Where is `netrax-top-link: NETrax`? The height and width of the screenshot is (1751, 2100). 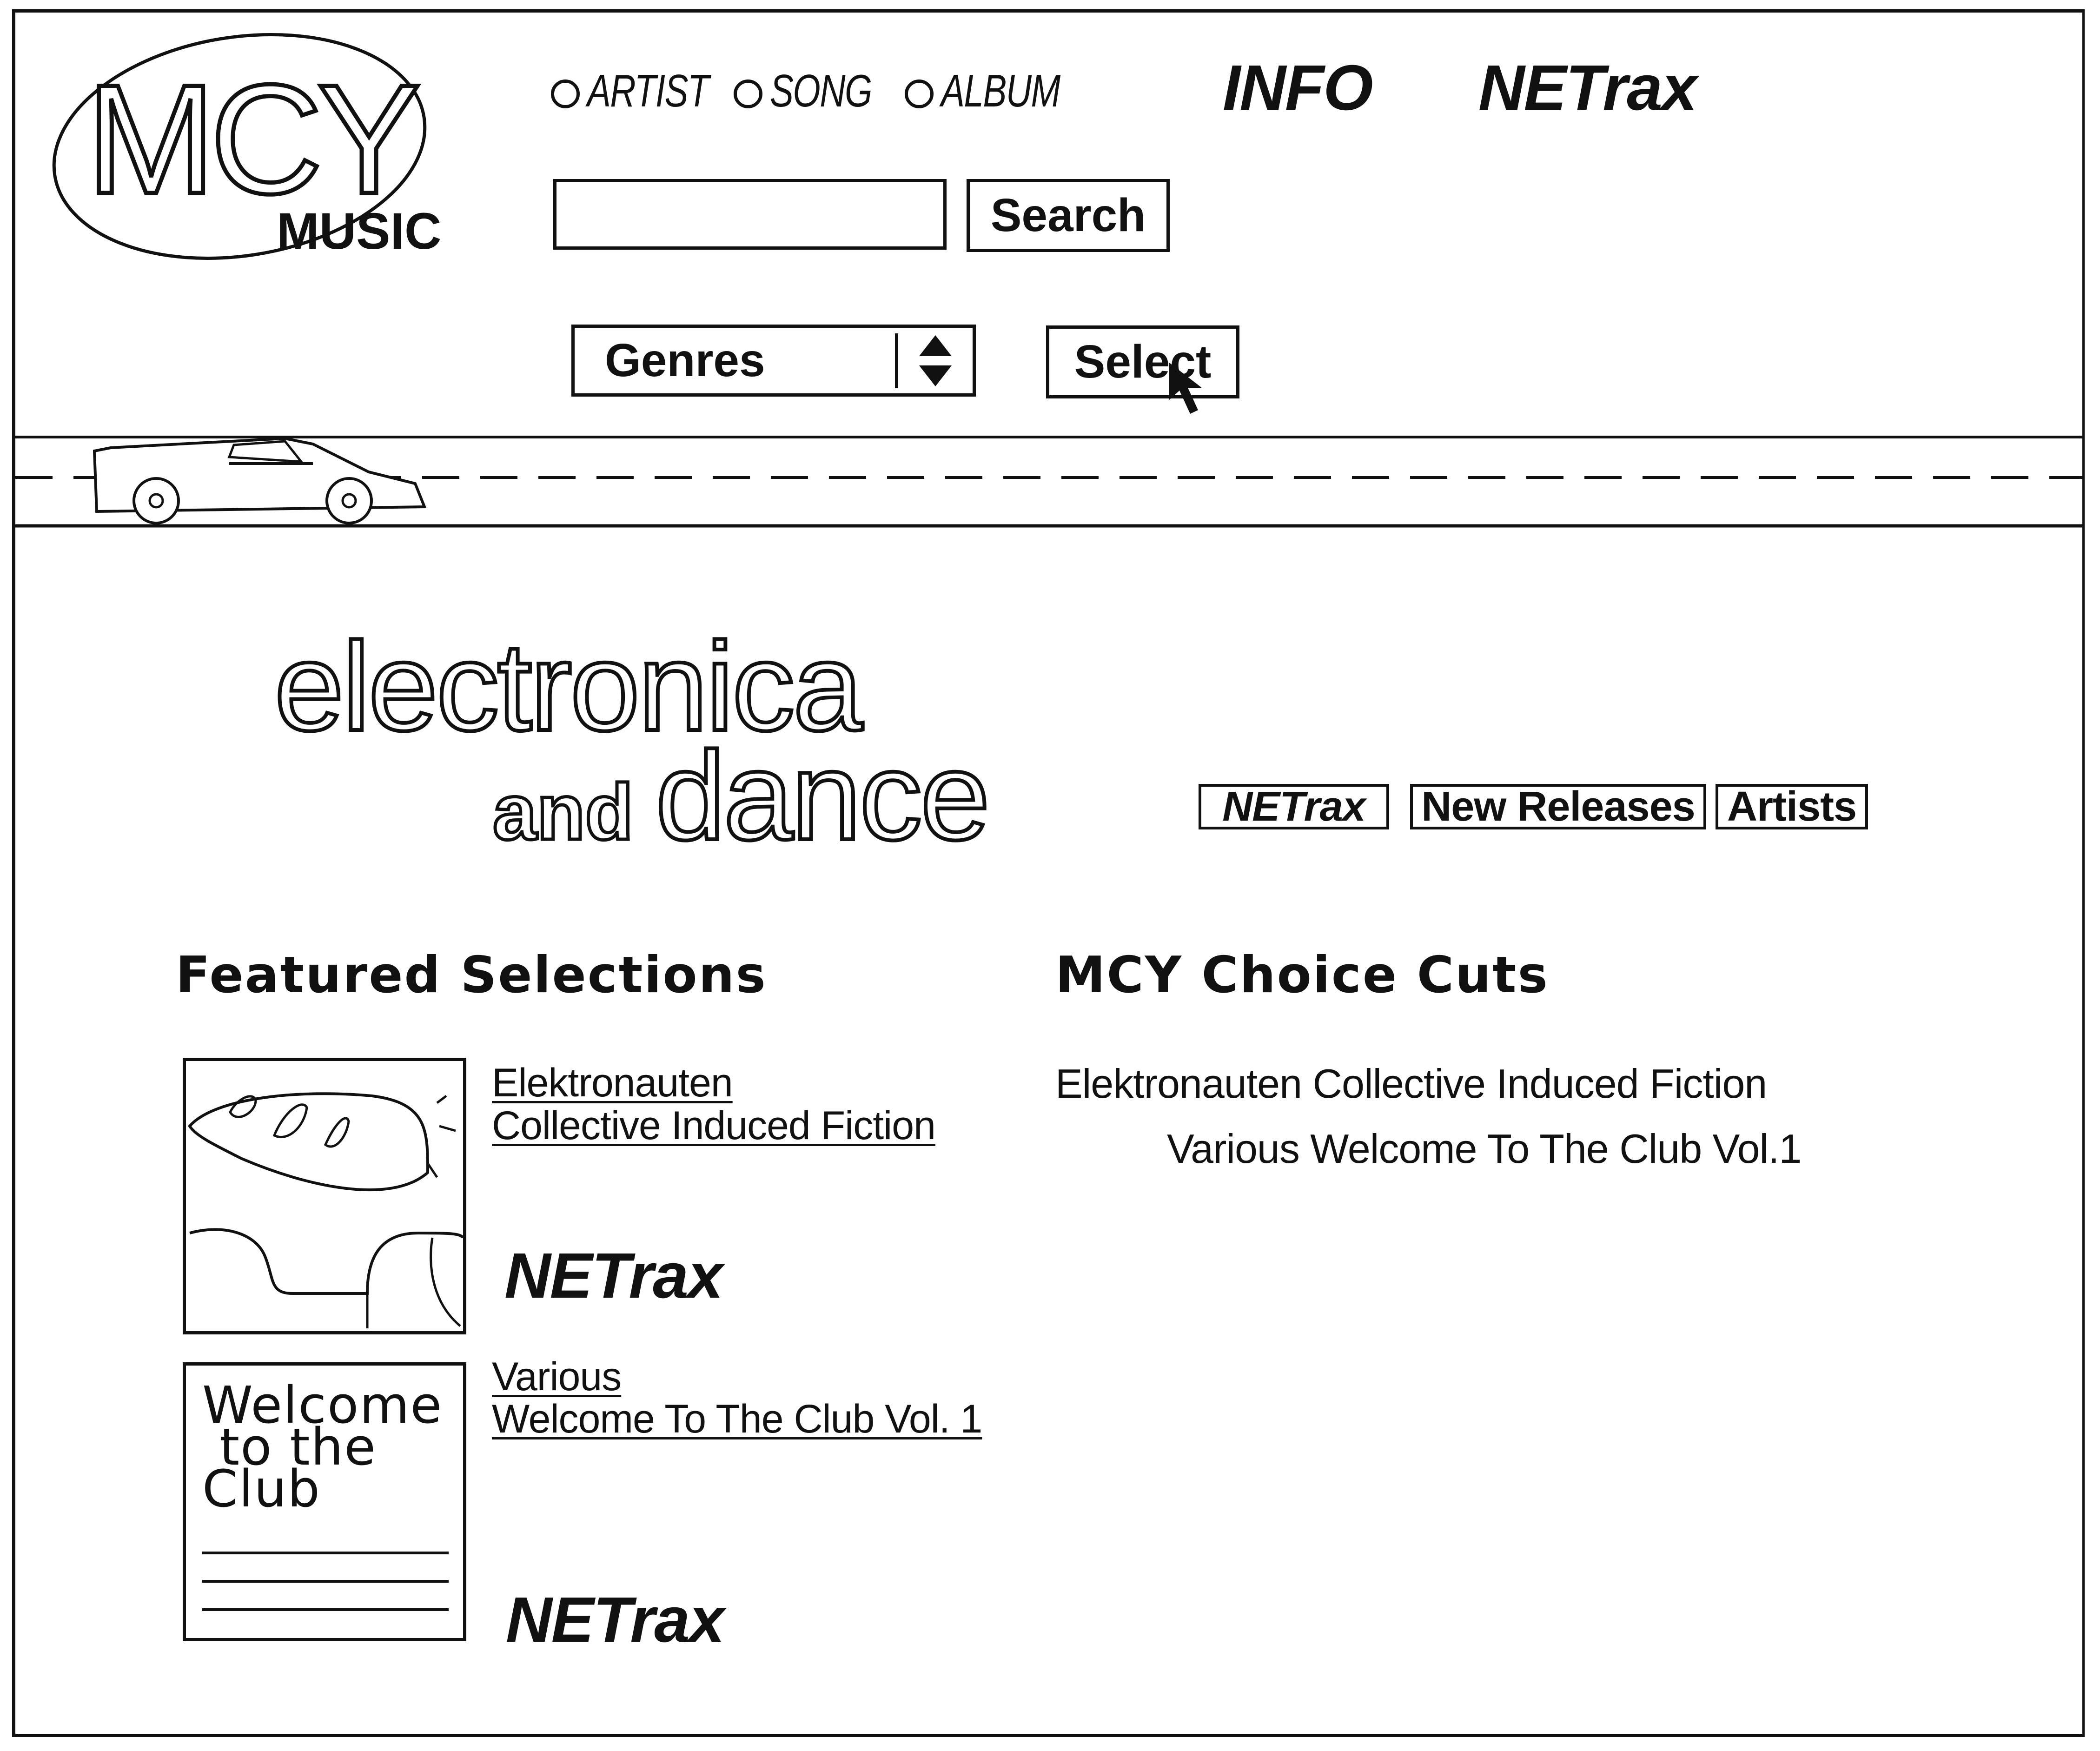 netrax-top-link: NETrax is located at coordinates (1587, 88).